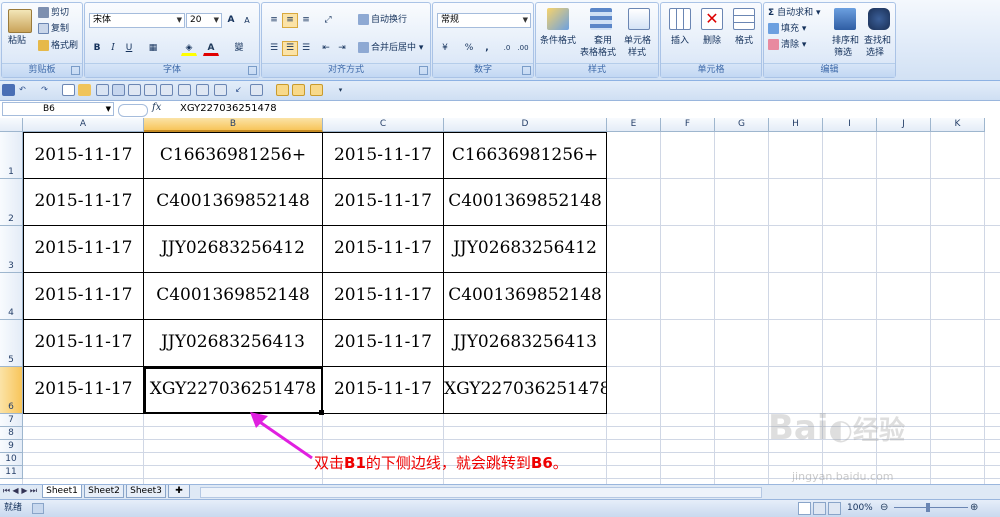 This screenshot has width=1000, height=517. Describe the element at coordinates (525, 202) in the screenshot. I see `cell-d2: C4001369852148` at that location.